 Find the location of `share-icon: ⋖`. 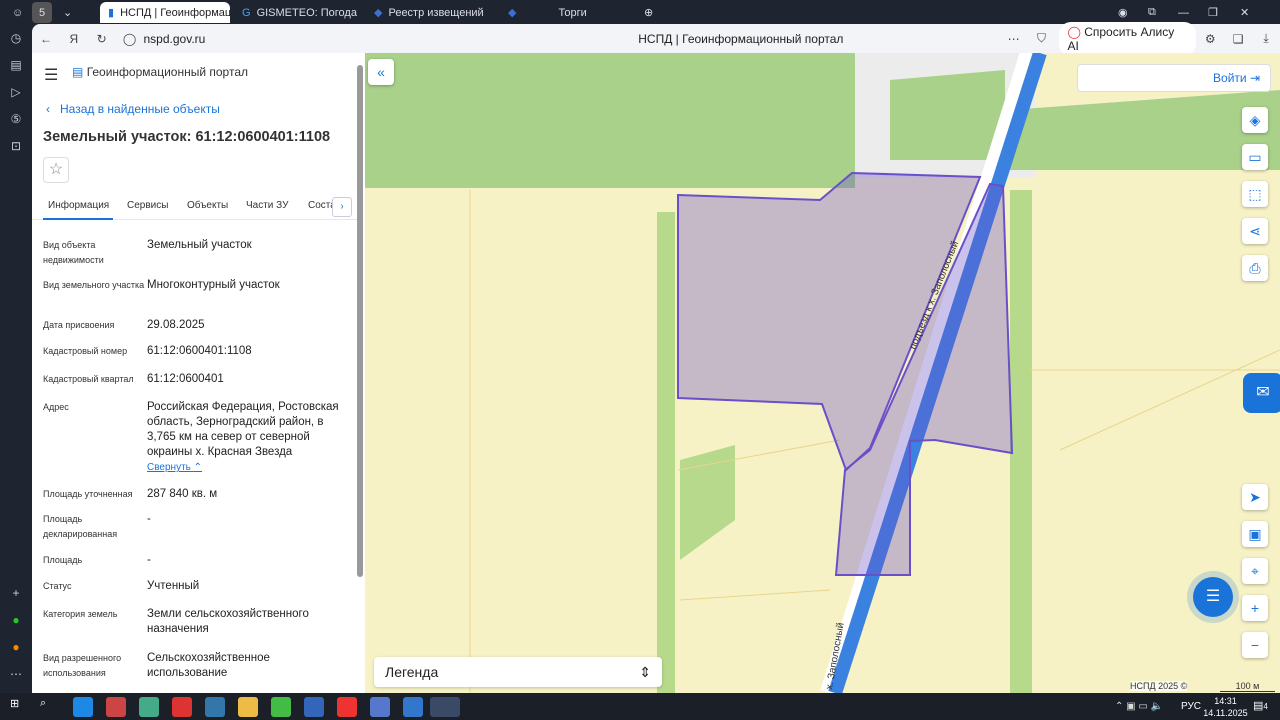

share-icon: ⋖ is located at coordinates (1255, 231).